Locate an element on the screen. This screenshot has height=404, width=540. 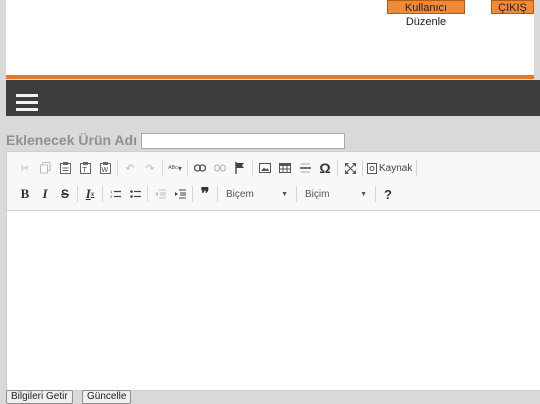
unlink-icon is located at coordinates (220, 168).